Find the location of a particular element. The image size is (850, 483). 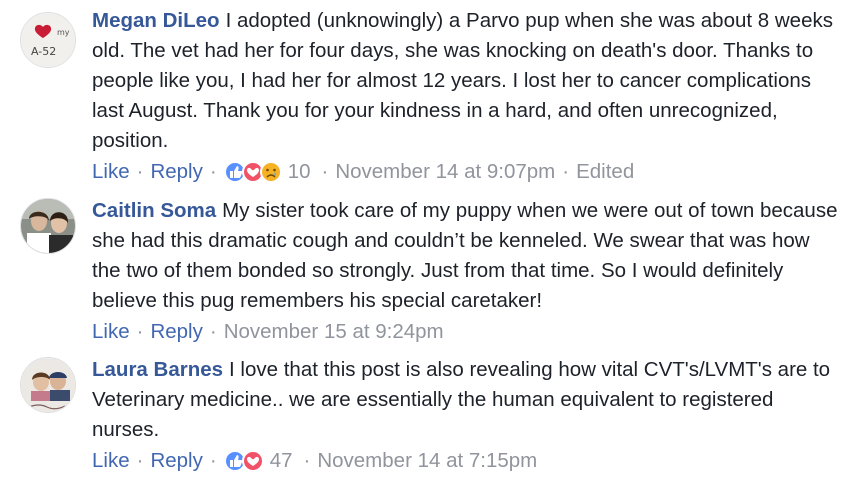

svg-text: my is located at coordinates (63, 32).